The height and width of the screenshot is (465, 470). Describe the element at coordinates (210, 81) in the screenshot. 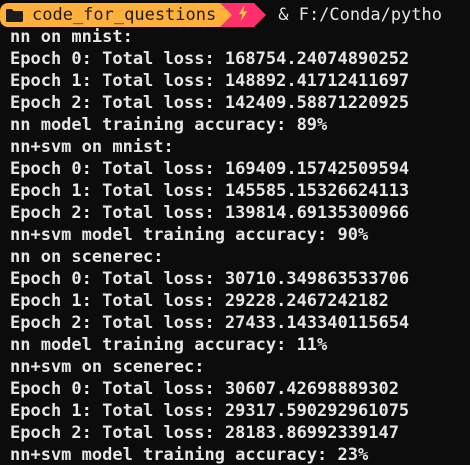

I see `output-line: Epoch 1: Total loss: 148892.41712411697` at that location.